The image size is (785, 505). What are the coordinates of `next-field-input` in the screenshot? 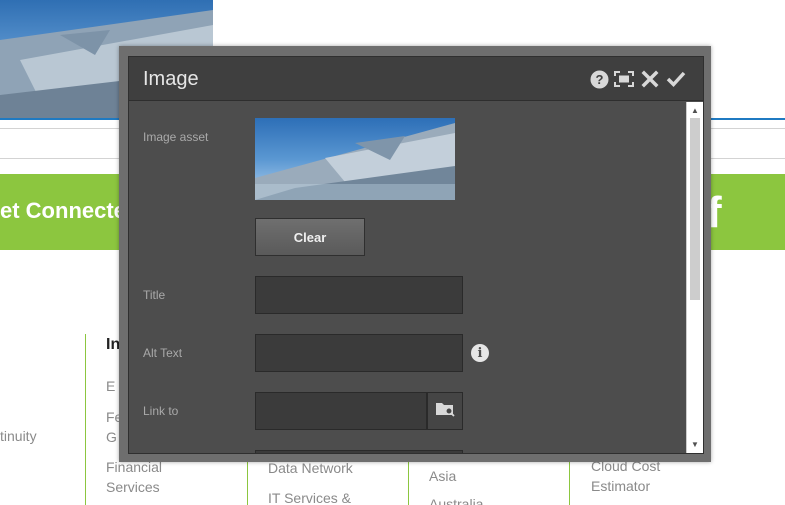 It's located at (359, 451).